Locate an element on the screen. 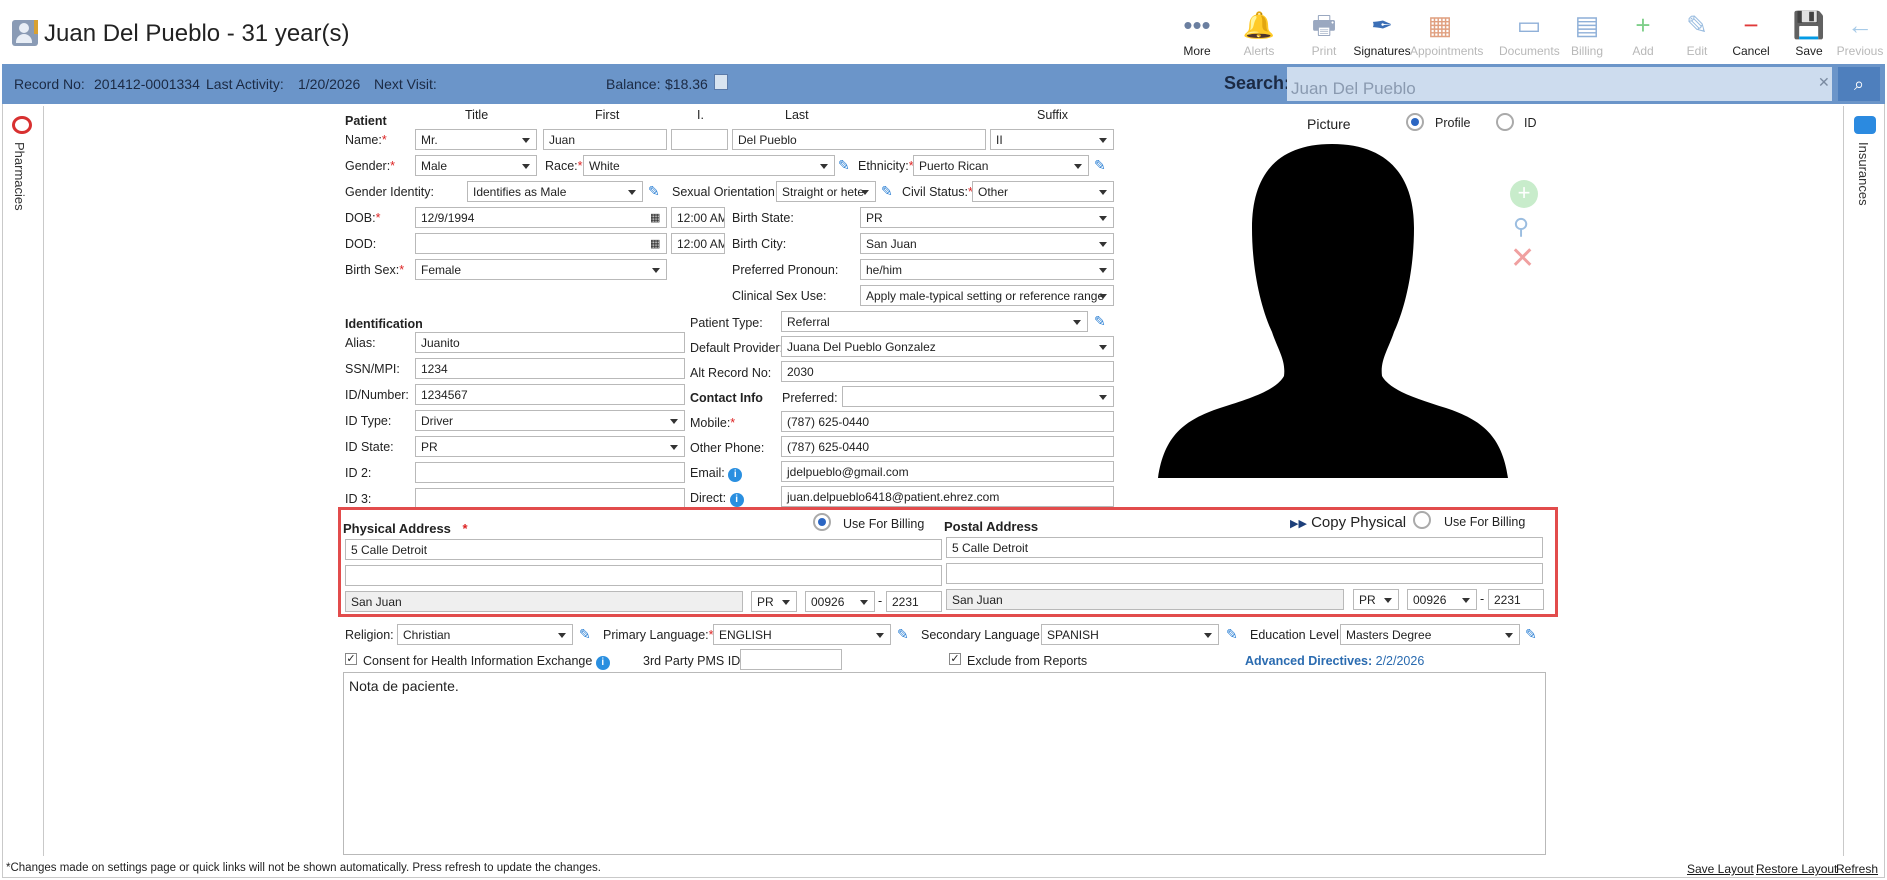 The width and height of the screenshot is (1887, 880). education-select: Masters Degree is located at coordinates (1430, 634).